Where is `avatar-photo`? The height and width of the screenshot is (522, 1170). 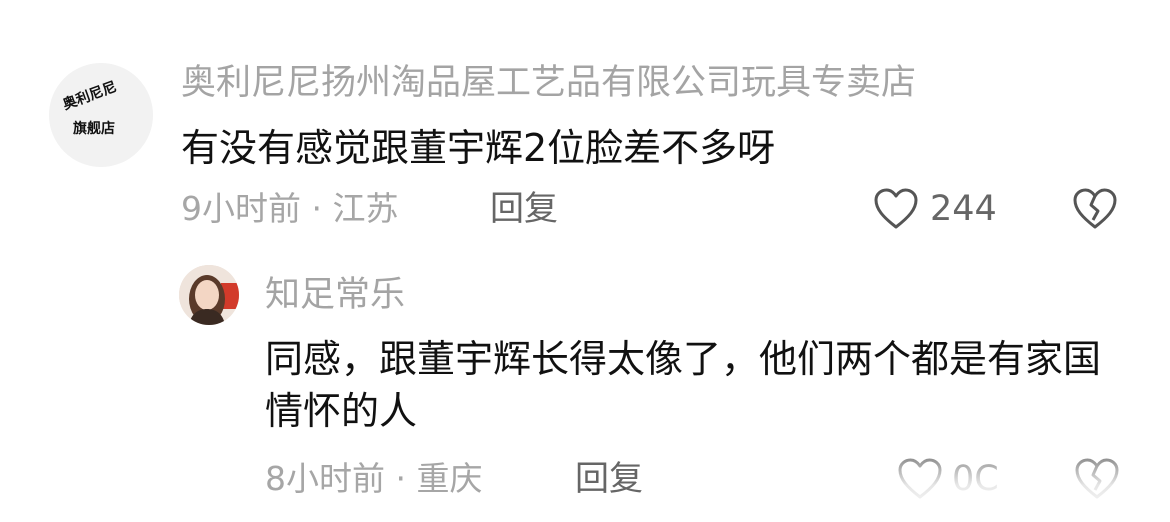 avatar-photo is located at coordinates (209, 295).